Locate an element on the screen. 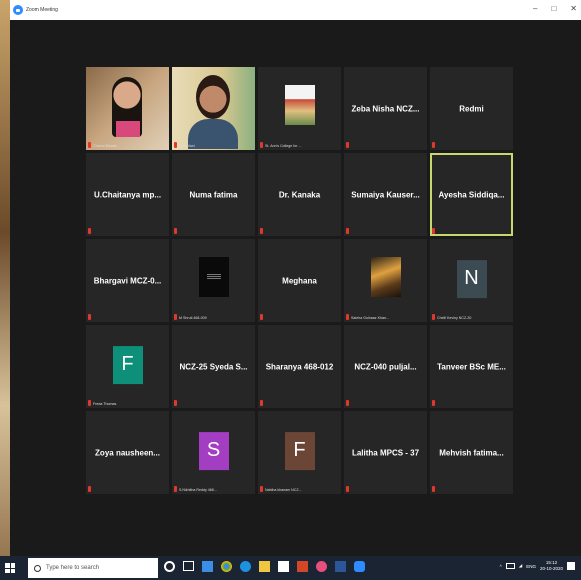  participant-name: Dr. Kanaka is located at coordinates (299, 194).